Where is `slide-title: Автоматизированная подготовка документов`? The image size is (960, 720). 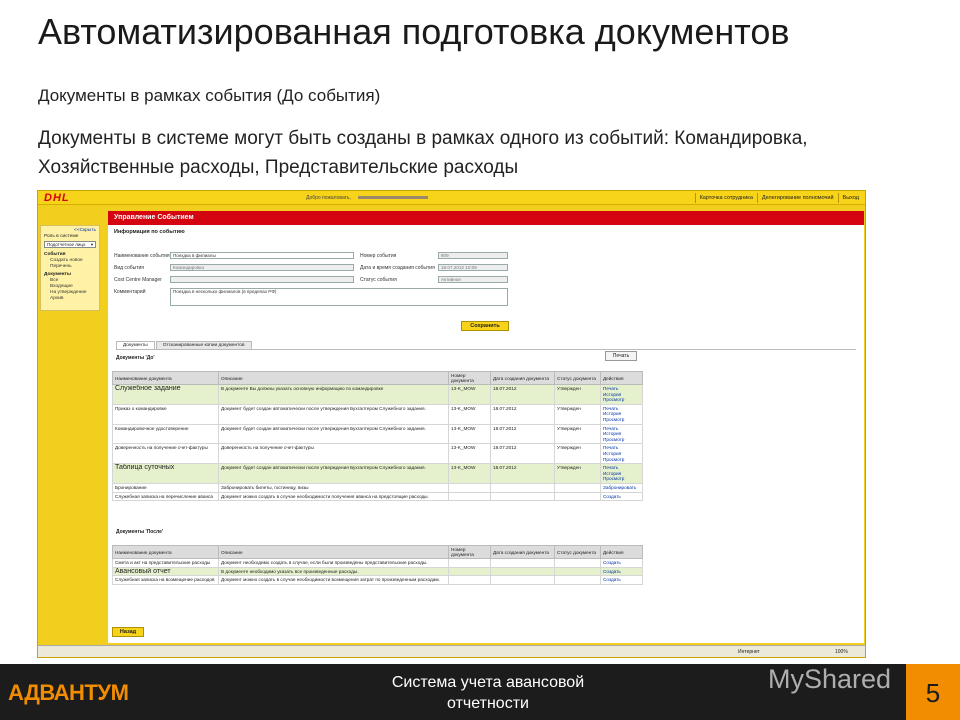
slide-title: Автоматизированная подготовка документов is located at coordinates (414, 31).